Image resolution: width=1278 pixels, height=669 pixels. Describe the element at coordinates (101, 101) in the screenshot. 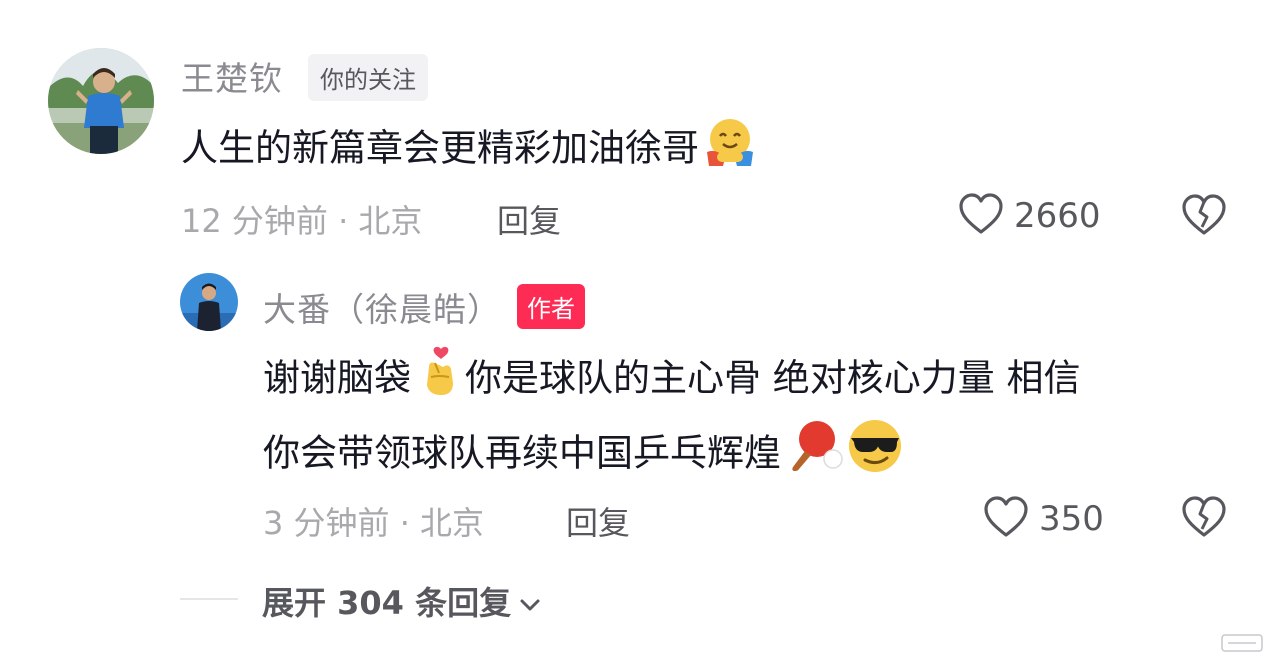

I see `avatar-wangchuqin` at that location.